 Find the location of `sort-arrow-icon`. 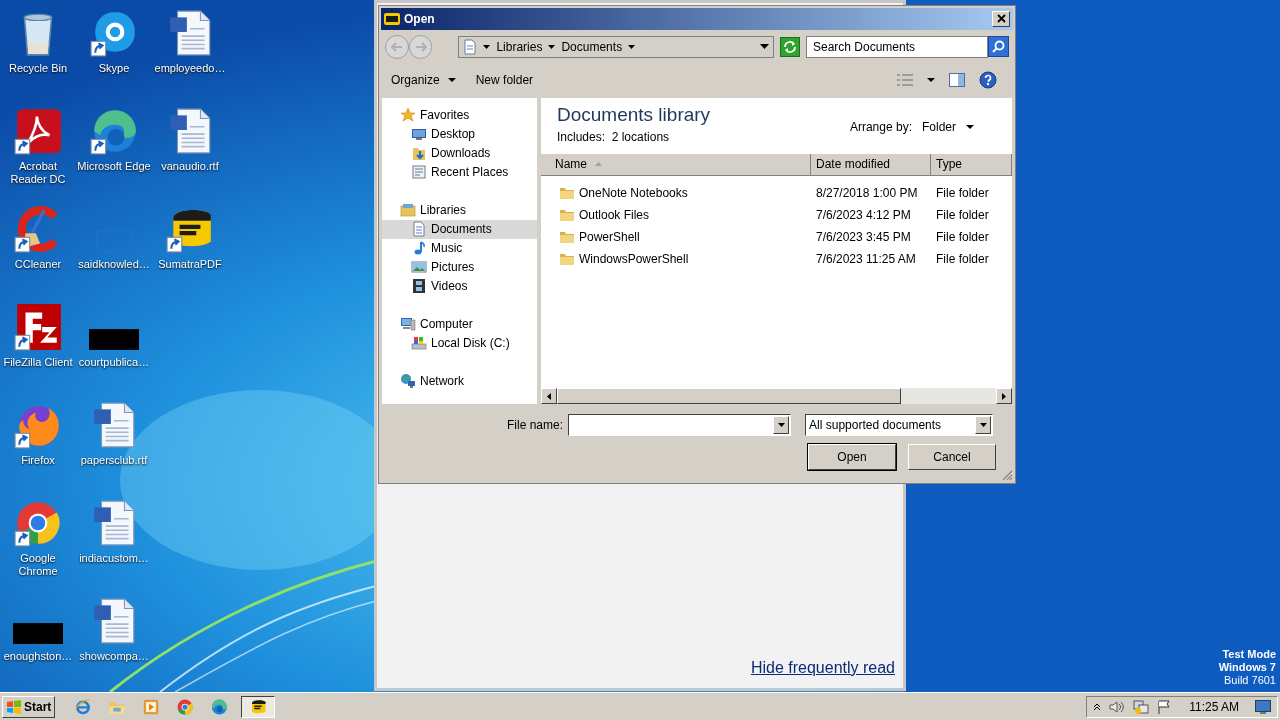

sort-arrow-icon is located at coordinates (598, 164).